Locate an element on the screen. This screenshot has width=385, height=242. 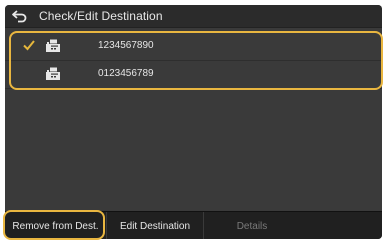
page-title: Check/Edit Destination is located at coordinates (101, 16).